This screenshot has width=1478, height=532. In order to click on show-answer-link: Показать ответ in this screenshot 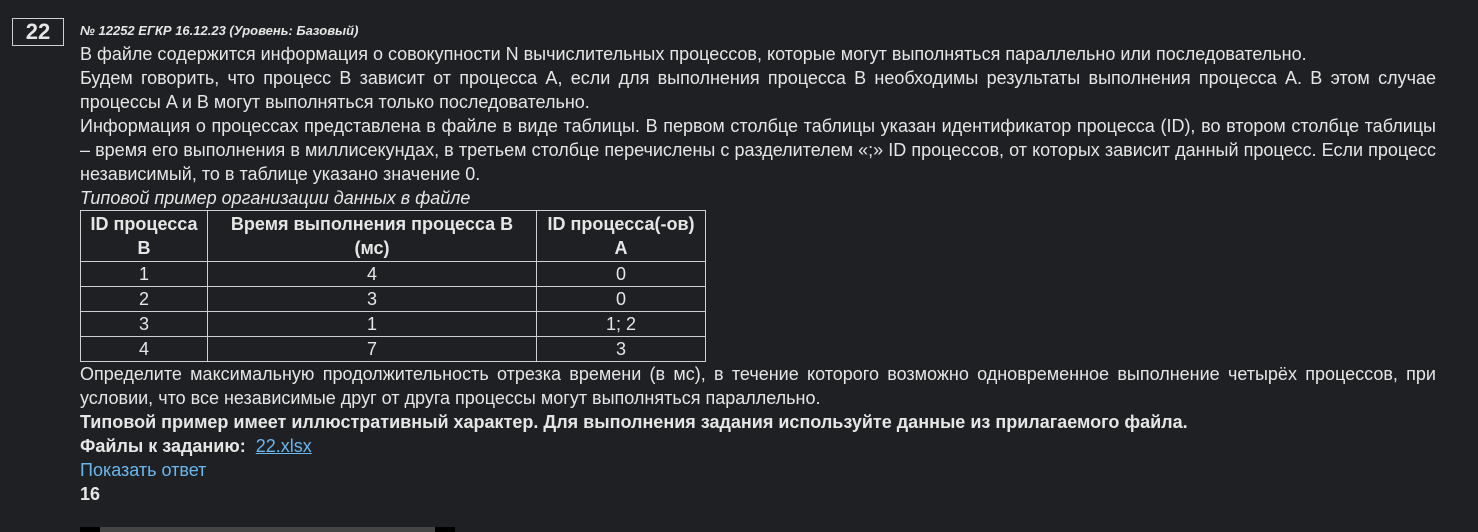, I will do `click(758, 470)`.